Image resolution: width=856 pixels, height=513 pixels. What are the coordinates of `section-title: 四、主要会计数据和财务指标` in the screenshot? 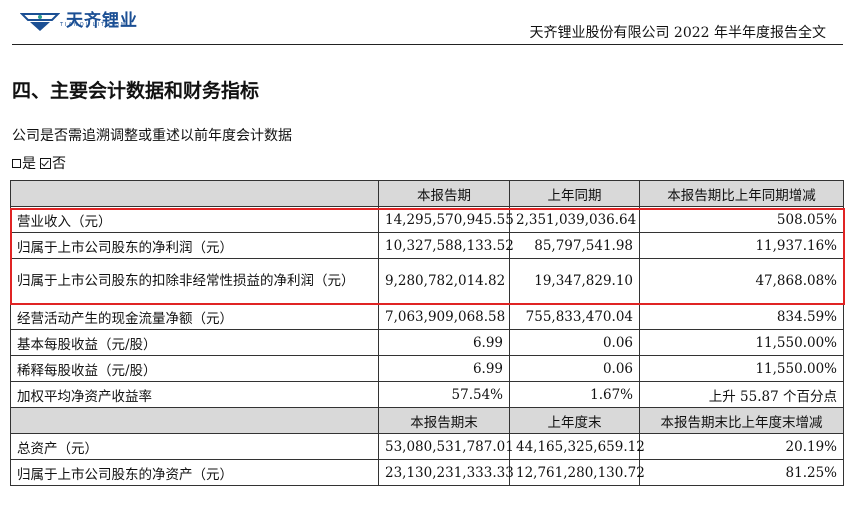 It's located at (136, 91).